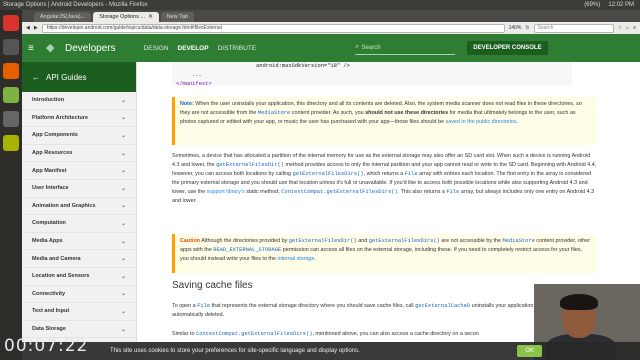 The image size is (640, 360). Describe the element at coordinates (612, 5) in the screenshot. I see `system-tray: (69%) 12:02 PM` at that location.